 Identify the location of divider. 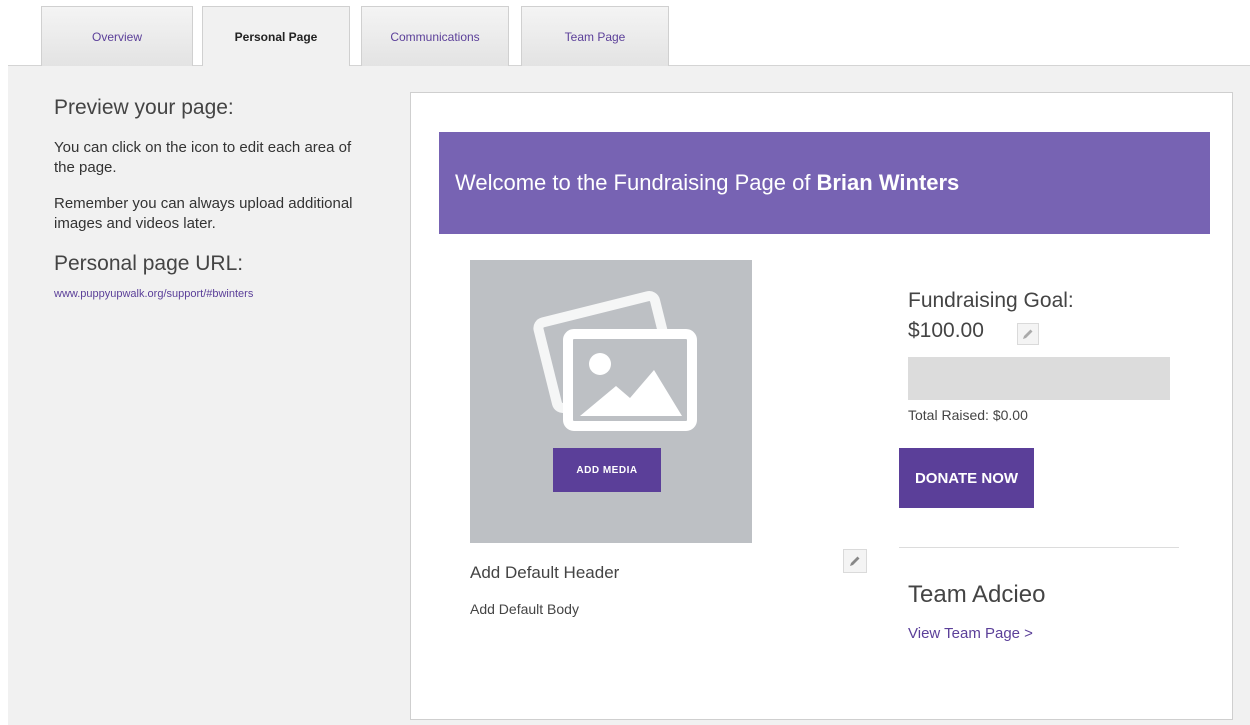
(1039, 547).